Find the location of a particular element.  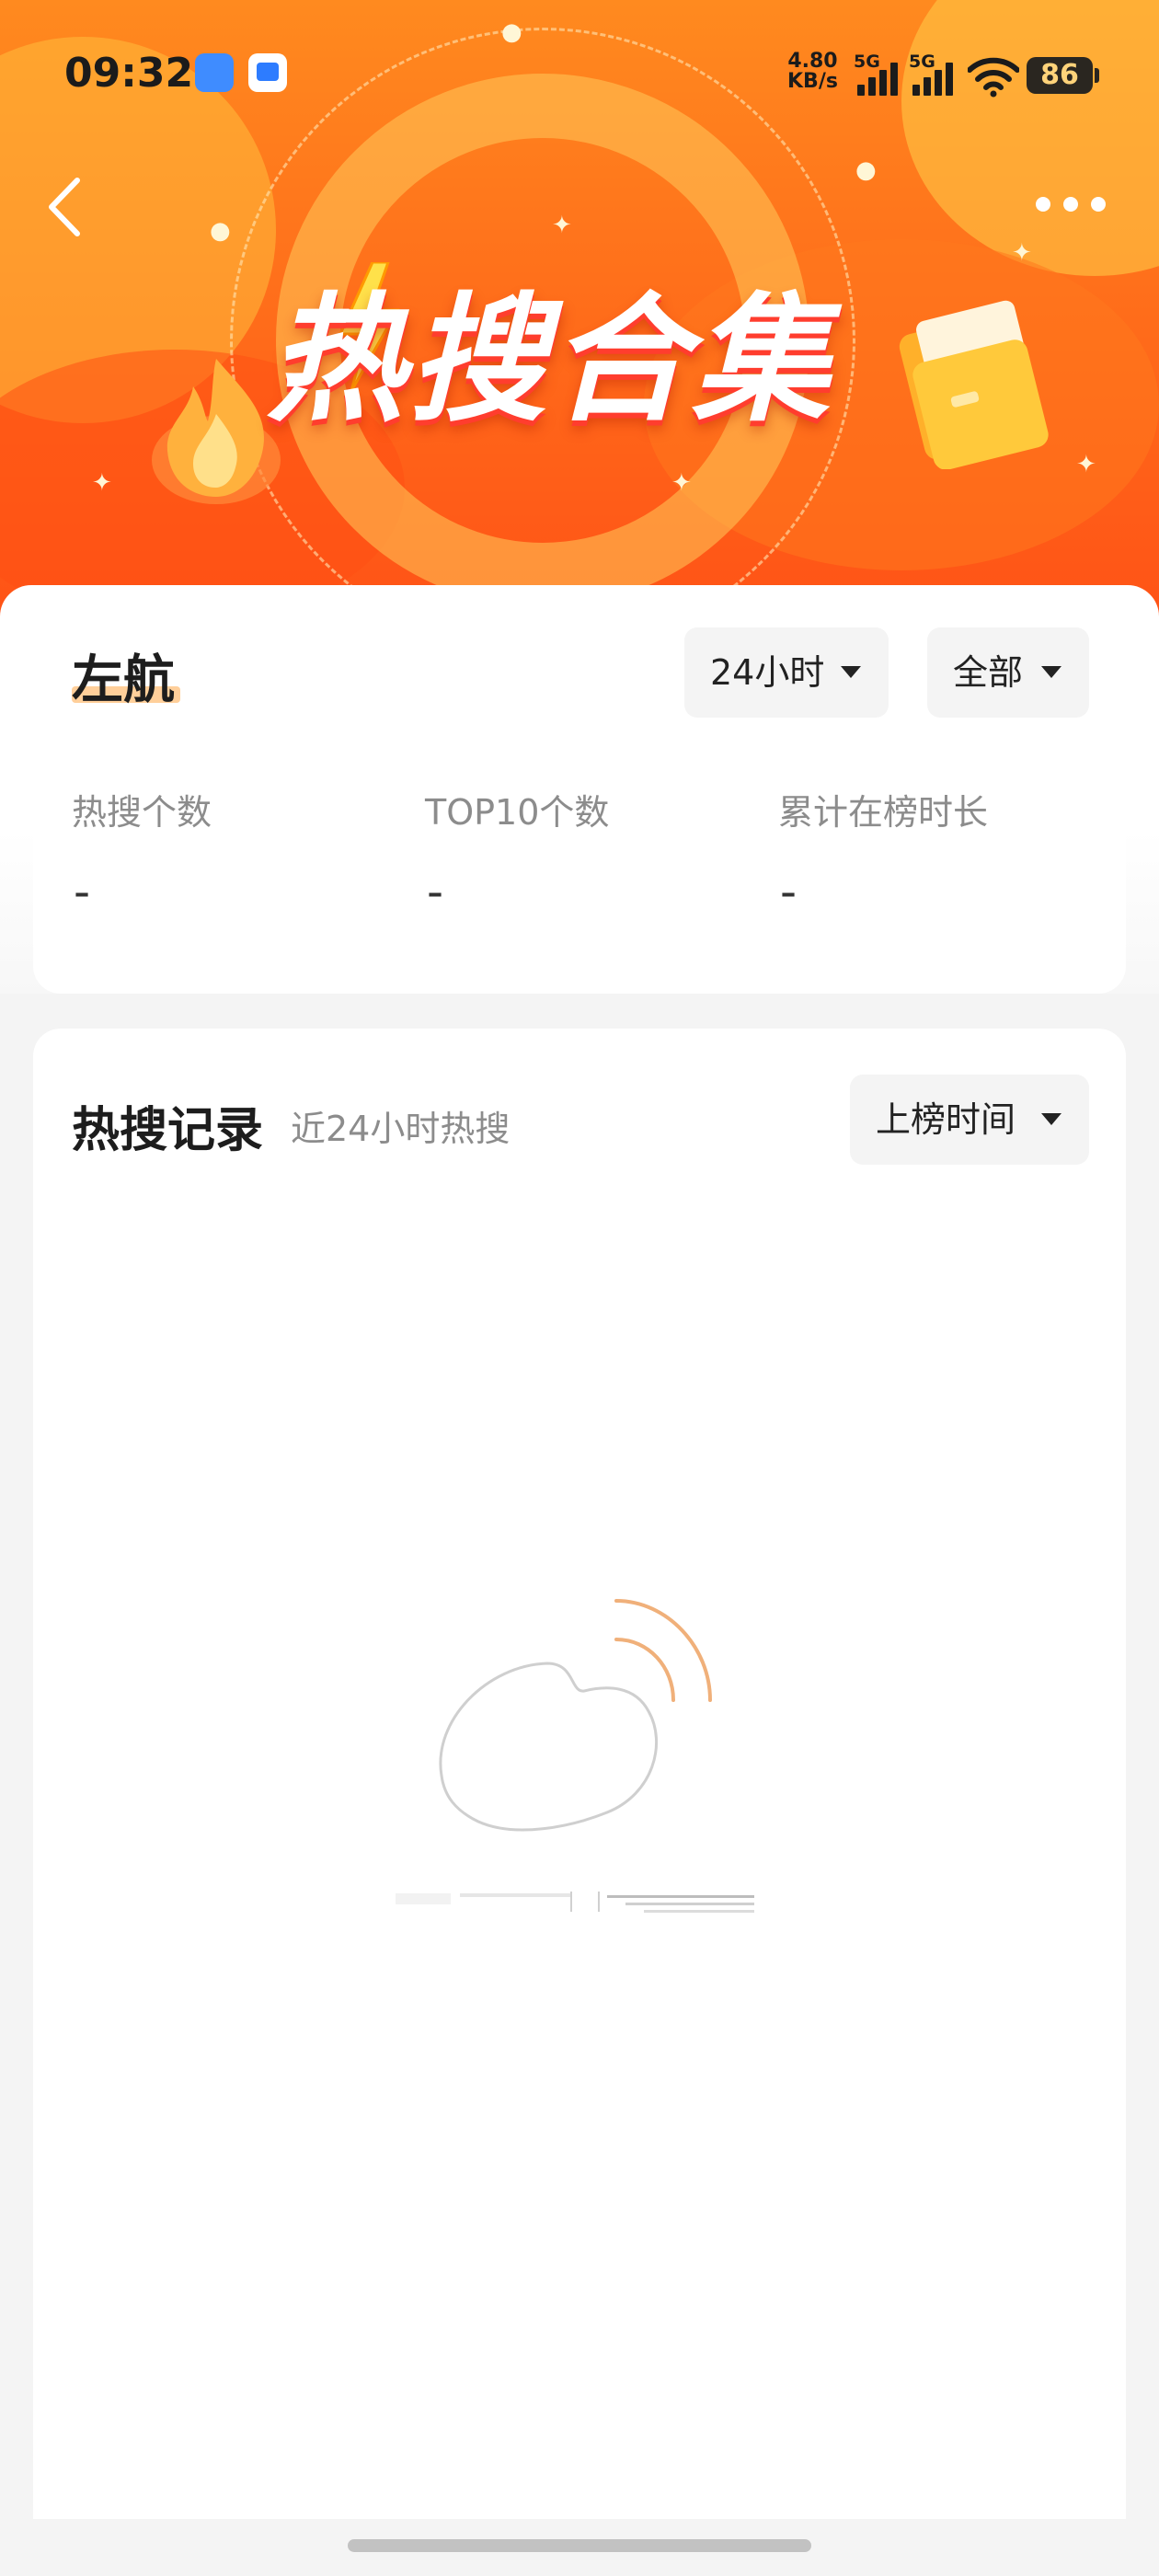

more-dots-icon is located at coordinates (1071, 203).